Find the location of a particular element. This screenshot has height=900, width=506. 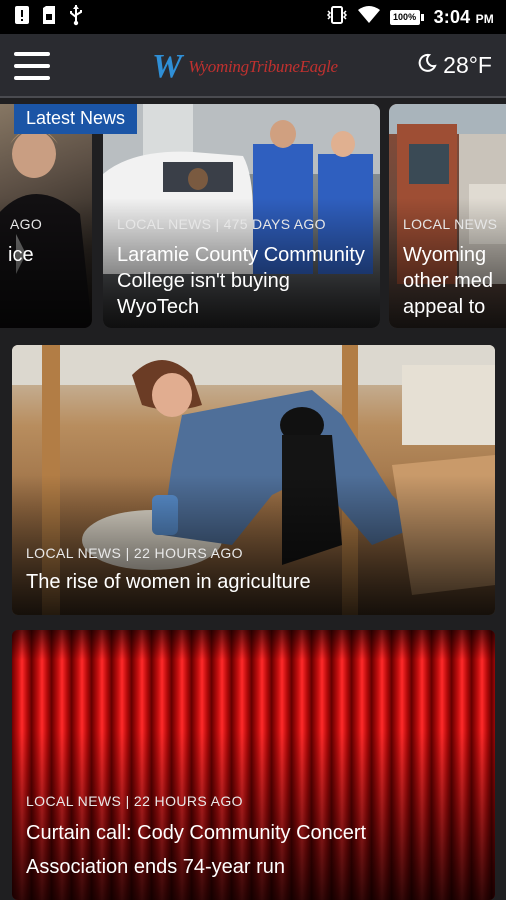

carousel-card: LOCAL NEWS Wyoming other med appeal to is located at coordinates (447, 216).